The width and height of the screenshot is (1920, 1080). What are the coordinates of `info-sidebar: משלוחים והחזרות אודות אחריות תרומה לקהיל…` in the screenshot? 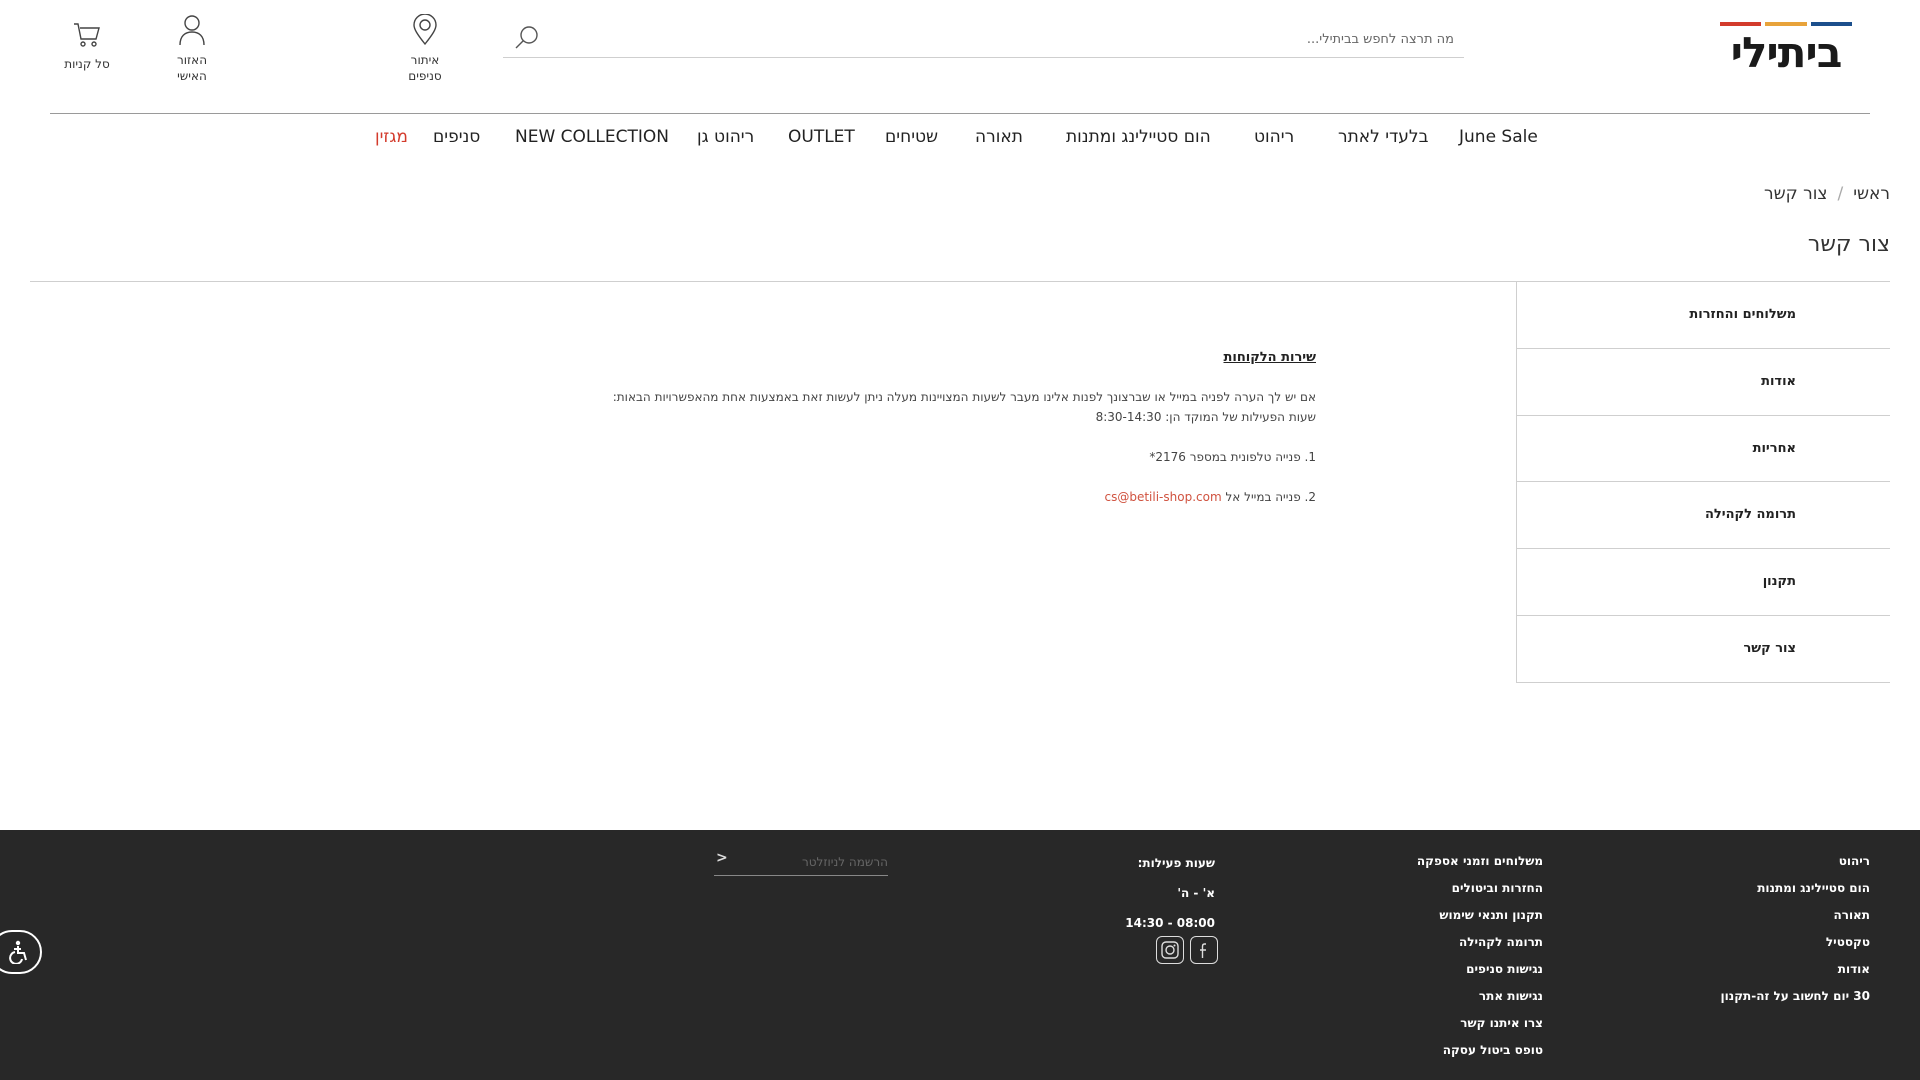 It's located at (1703, 482).